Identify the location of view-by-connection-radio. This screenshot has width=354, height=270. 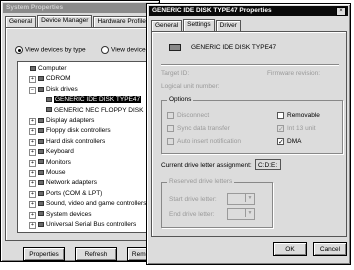
(105, 50).